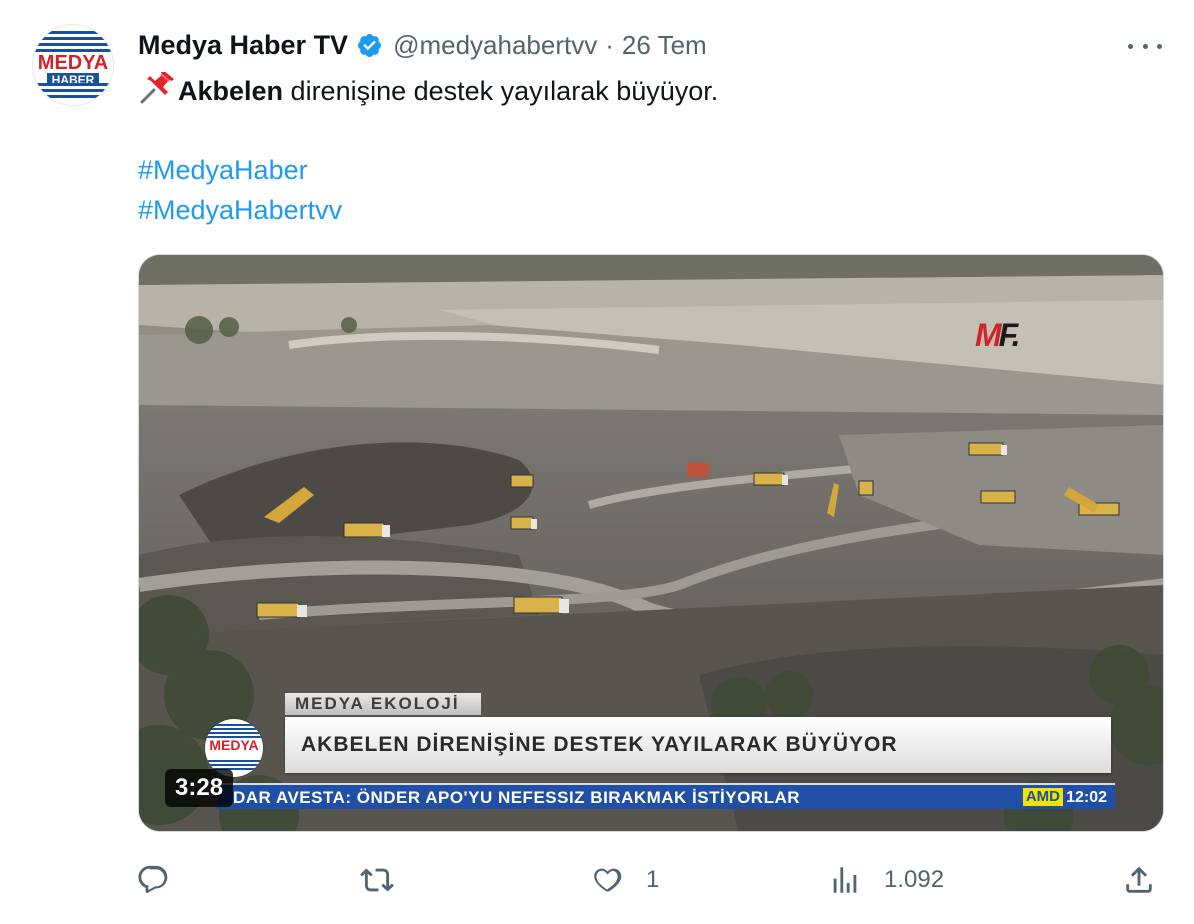  I want to click on ticker-badge: AMD, so click(1042, 797).